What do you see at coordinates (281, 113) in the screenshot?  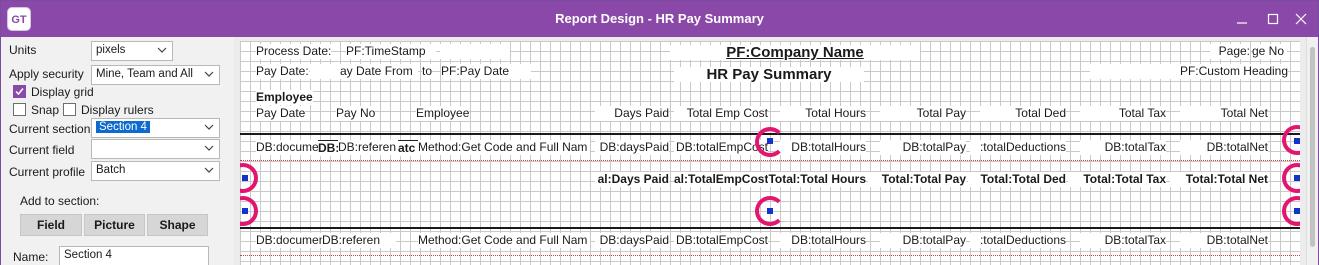 I see `column-header: Pay Date` at bounding box center [281, 113].